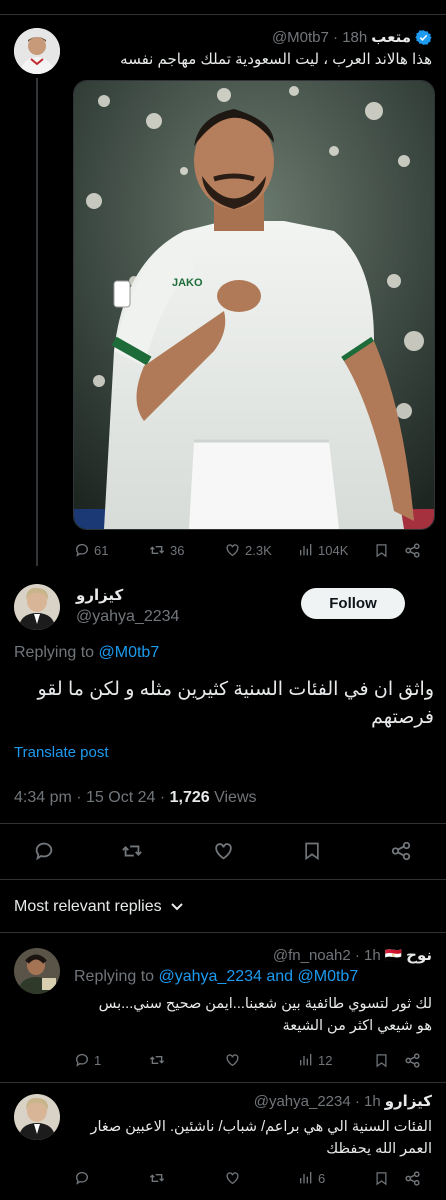 The image size is (446, 1200). I want to click on egypt-flag-icon: 🇪🇬, so click(393, 954).